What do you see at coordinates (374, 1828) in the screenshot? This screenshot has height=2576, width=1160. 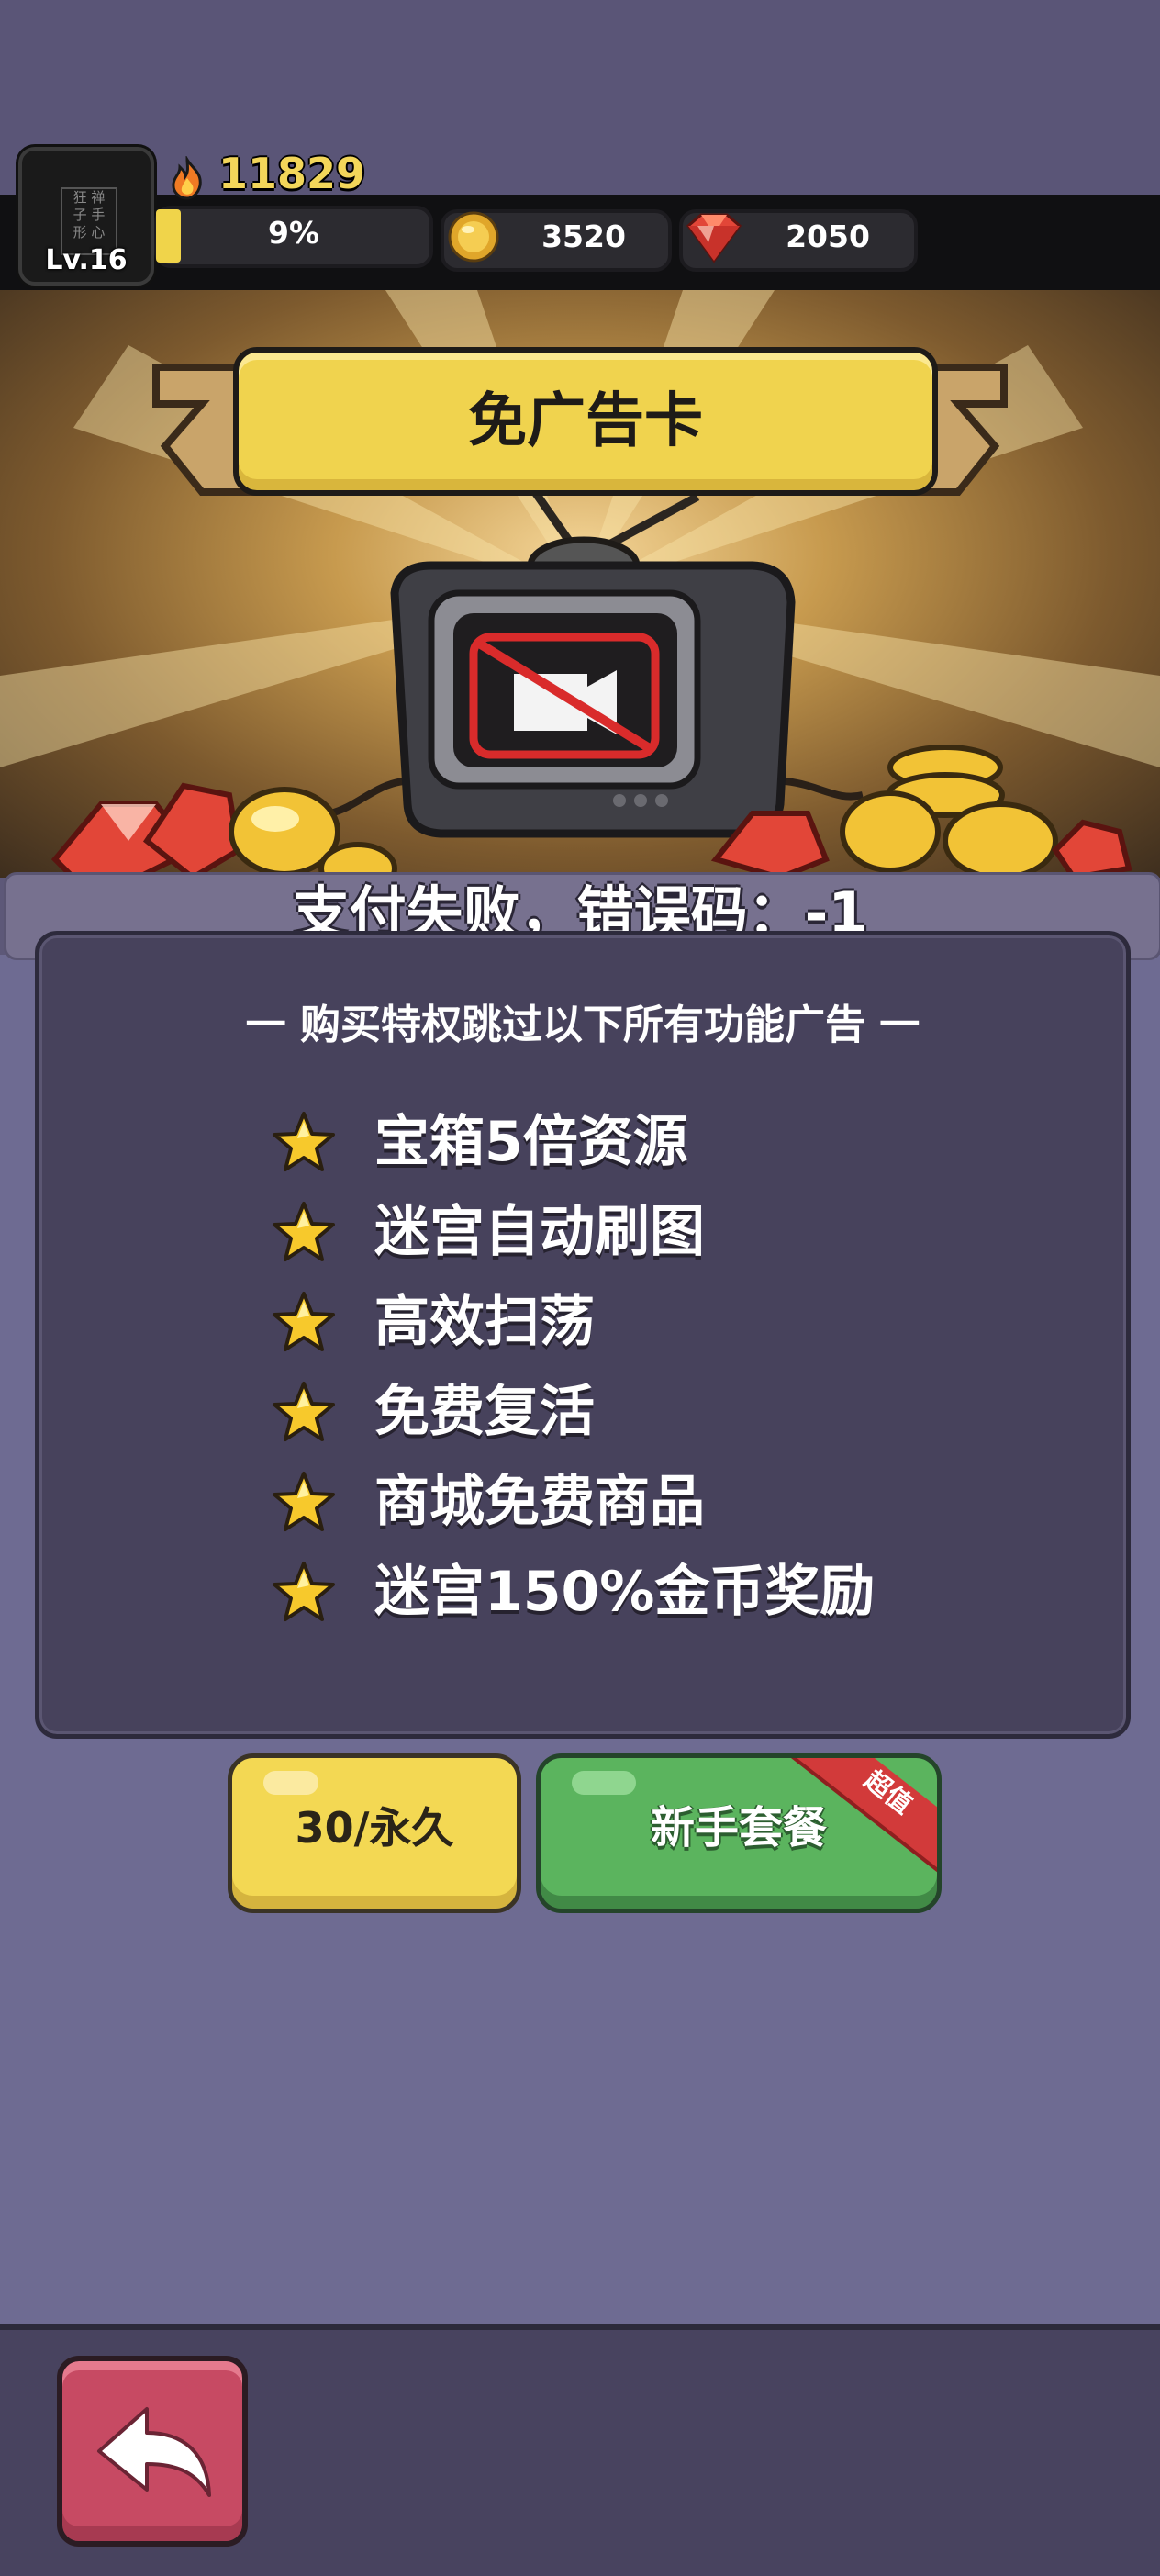 I see `buy-forever-label: 30/永久` at bounding box center [374, 1828].